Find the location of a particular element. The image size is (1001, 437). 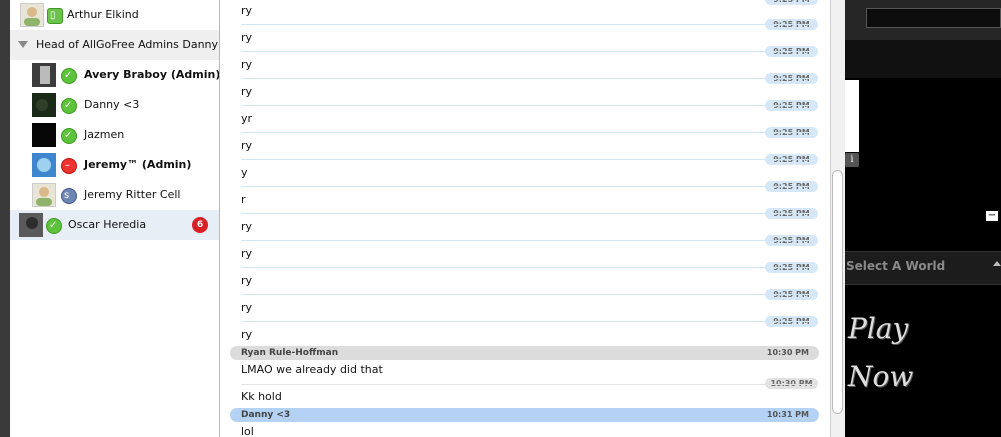

sender-time: 10:30 PM is located at coordinates (787, 352).